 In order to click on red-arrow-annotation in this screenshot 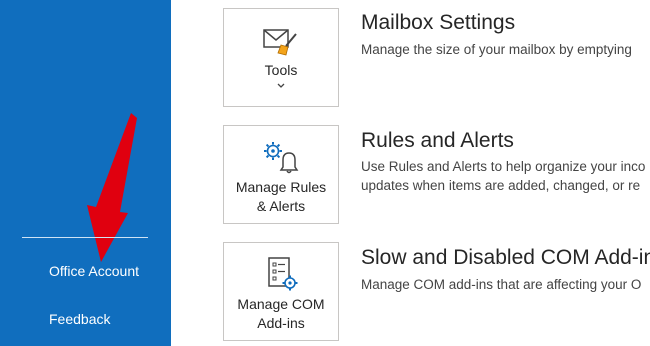, I will do `click(112, 187)`.